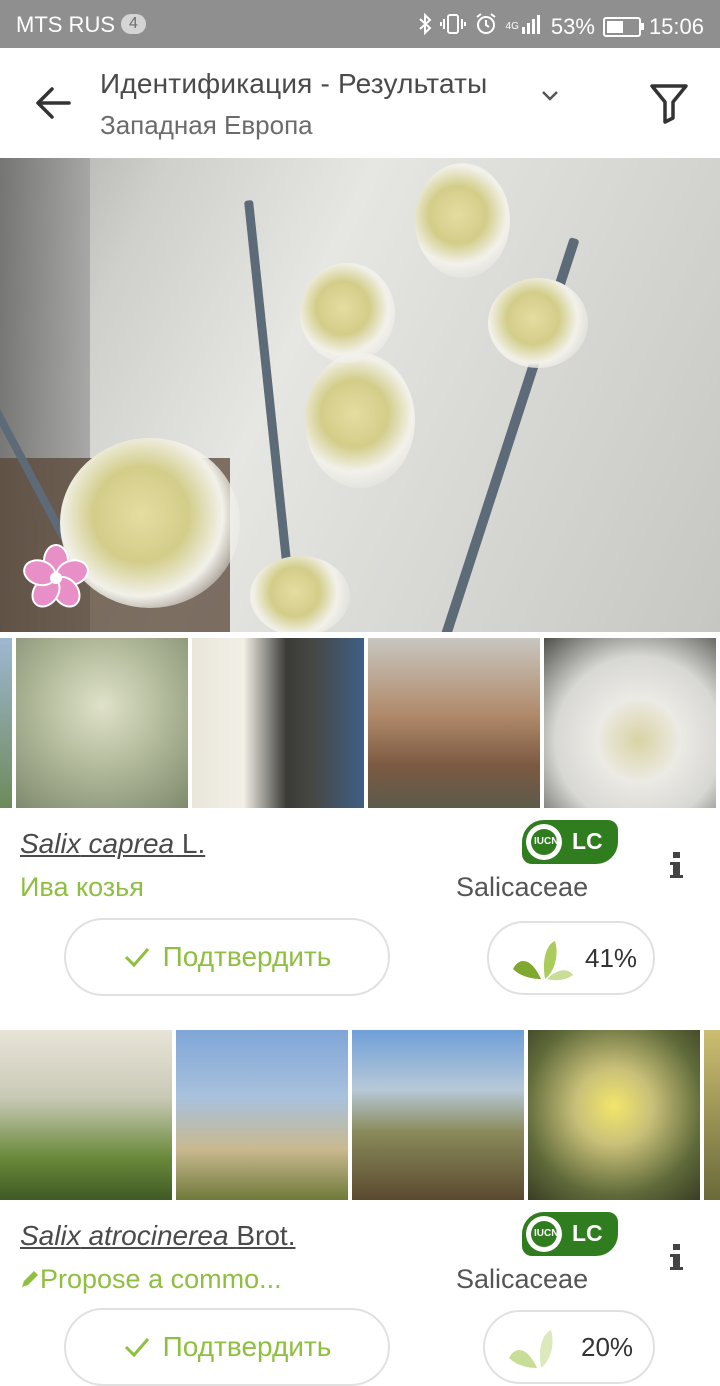 The width and height of the screenshot is (720, 1386). What do you see at coordinates (65, 24) in the screenshot?
I see `carrier-name: MTS RUS` at bounding box center [65, 24].